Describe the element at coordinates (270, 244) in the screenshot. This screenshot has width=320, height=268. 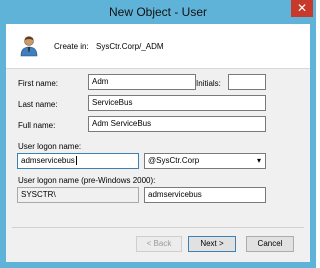
I see `cancel-button: Cancel` at that location.